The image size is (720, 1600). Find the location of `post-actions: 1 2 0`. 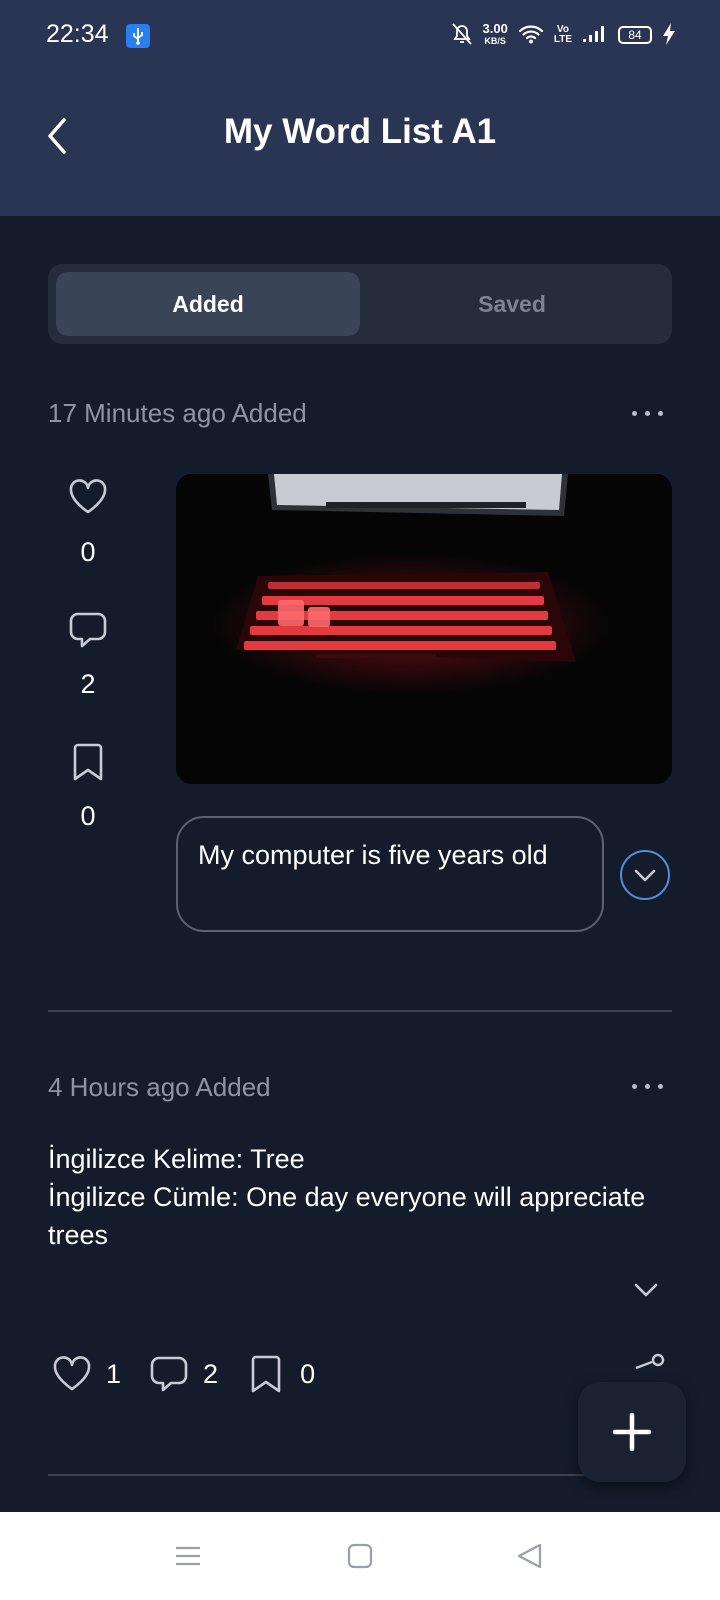

post-actions: 1 2 0 is located at coordinates (197, 1374).